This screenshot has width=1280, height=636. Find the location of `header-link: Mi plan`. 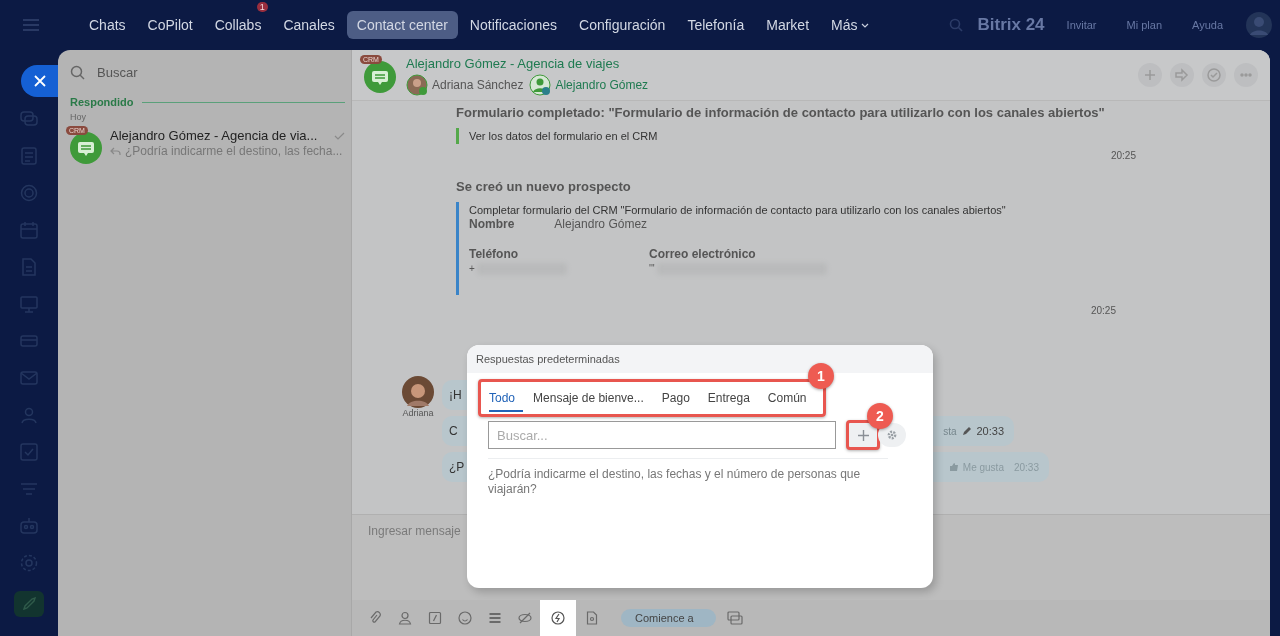

header-link: Mi plan is located at coordinates (1144, 25).